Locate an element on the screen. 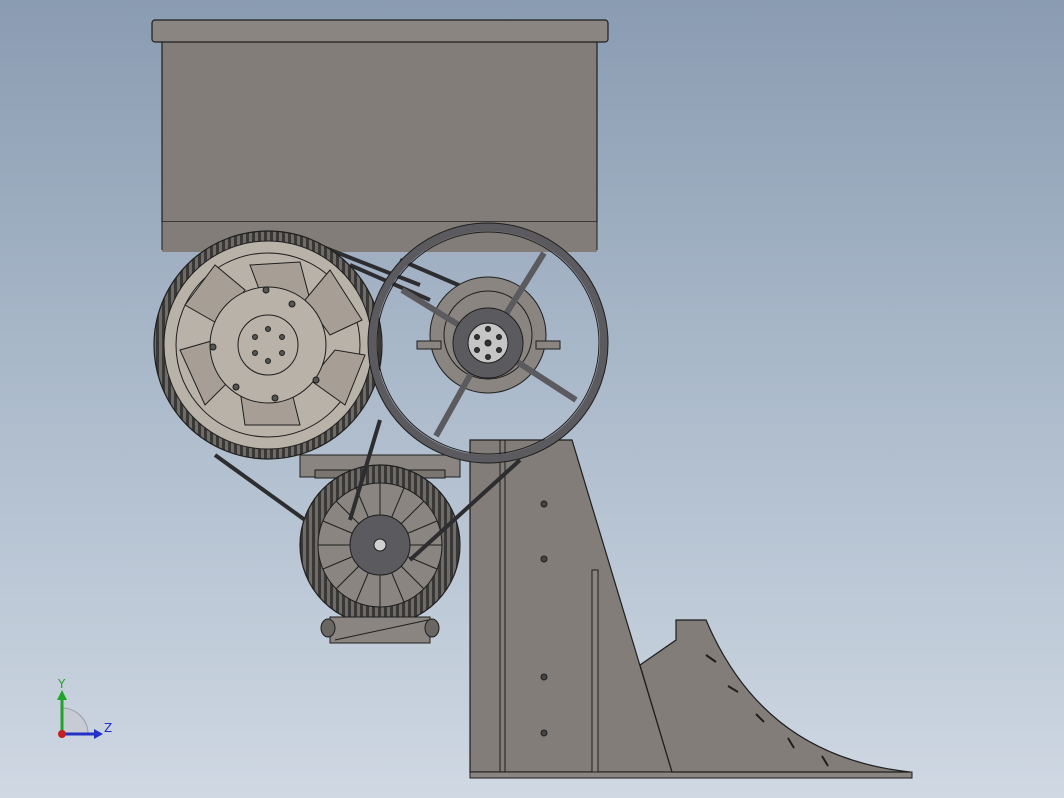 This screenshot has height=798, width=1064. large-timing-pulley is located at coordinates (268, 345).